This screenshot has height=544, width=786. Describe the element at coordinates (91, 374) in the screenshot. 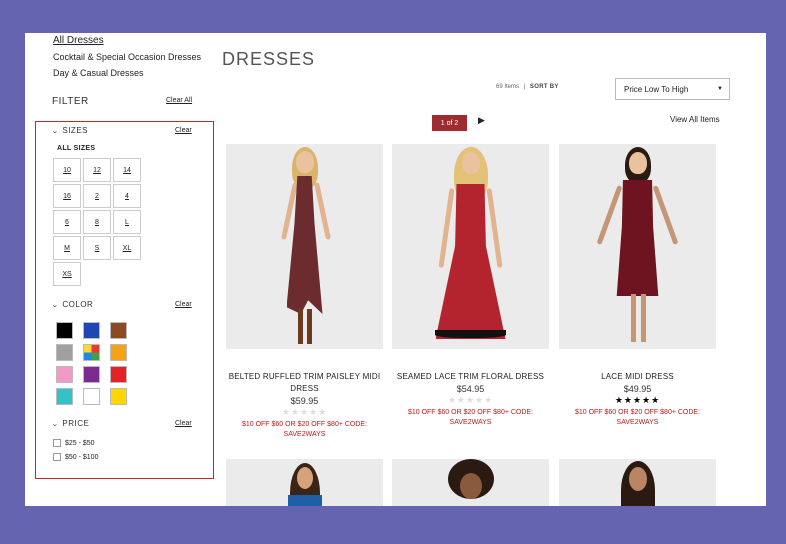

I see `swatch-purple` at that location.